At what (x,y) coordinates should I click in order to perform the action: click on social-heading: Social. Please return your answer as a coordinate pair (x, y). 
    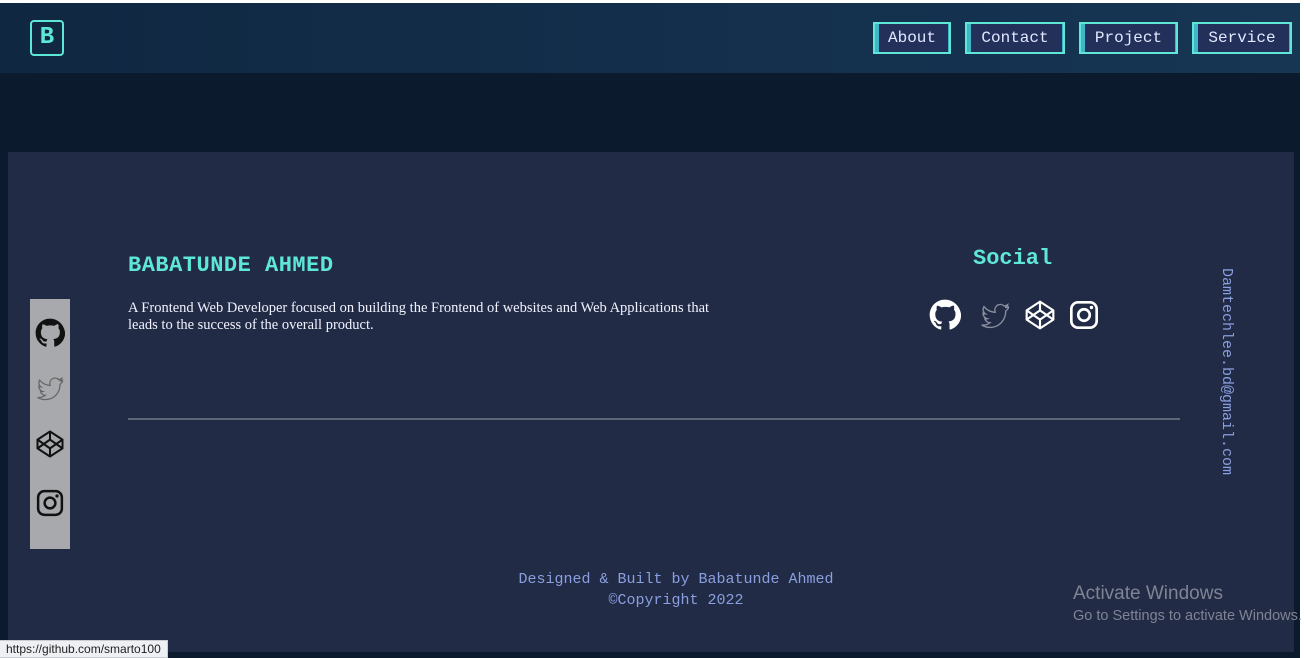
    Looking at the image, I should click on (1013, 258).